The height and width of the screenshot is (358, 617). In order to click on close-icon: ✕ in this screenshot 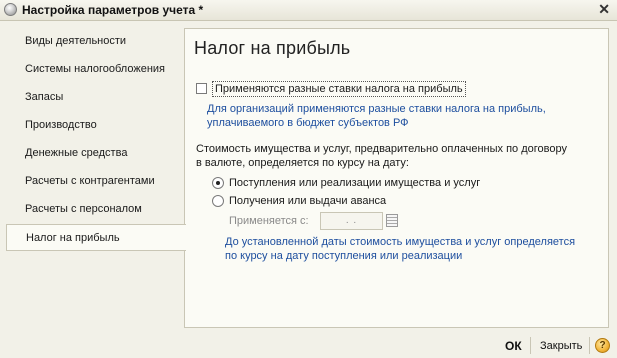, I will do `click(604, 9)`.